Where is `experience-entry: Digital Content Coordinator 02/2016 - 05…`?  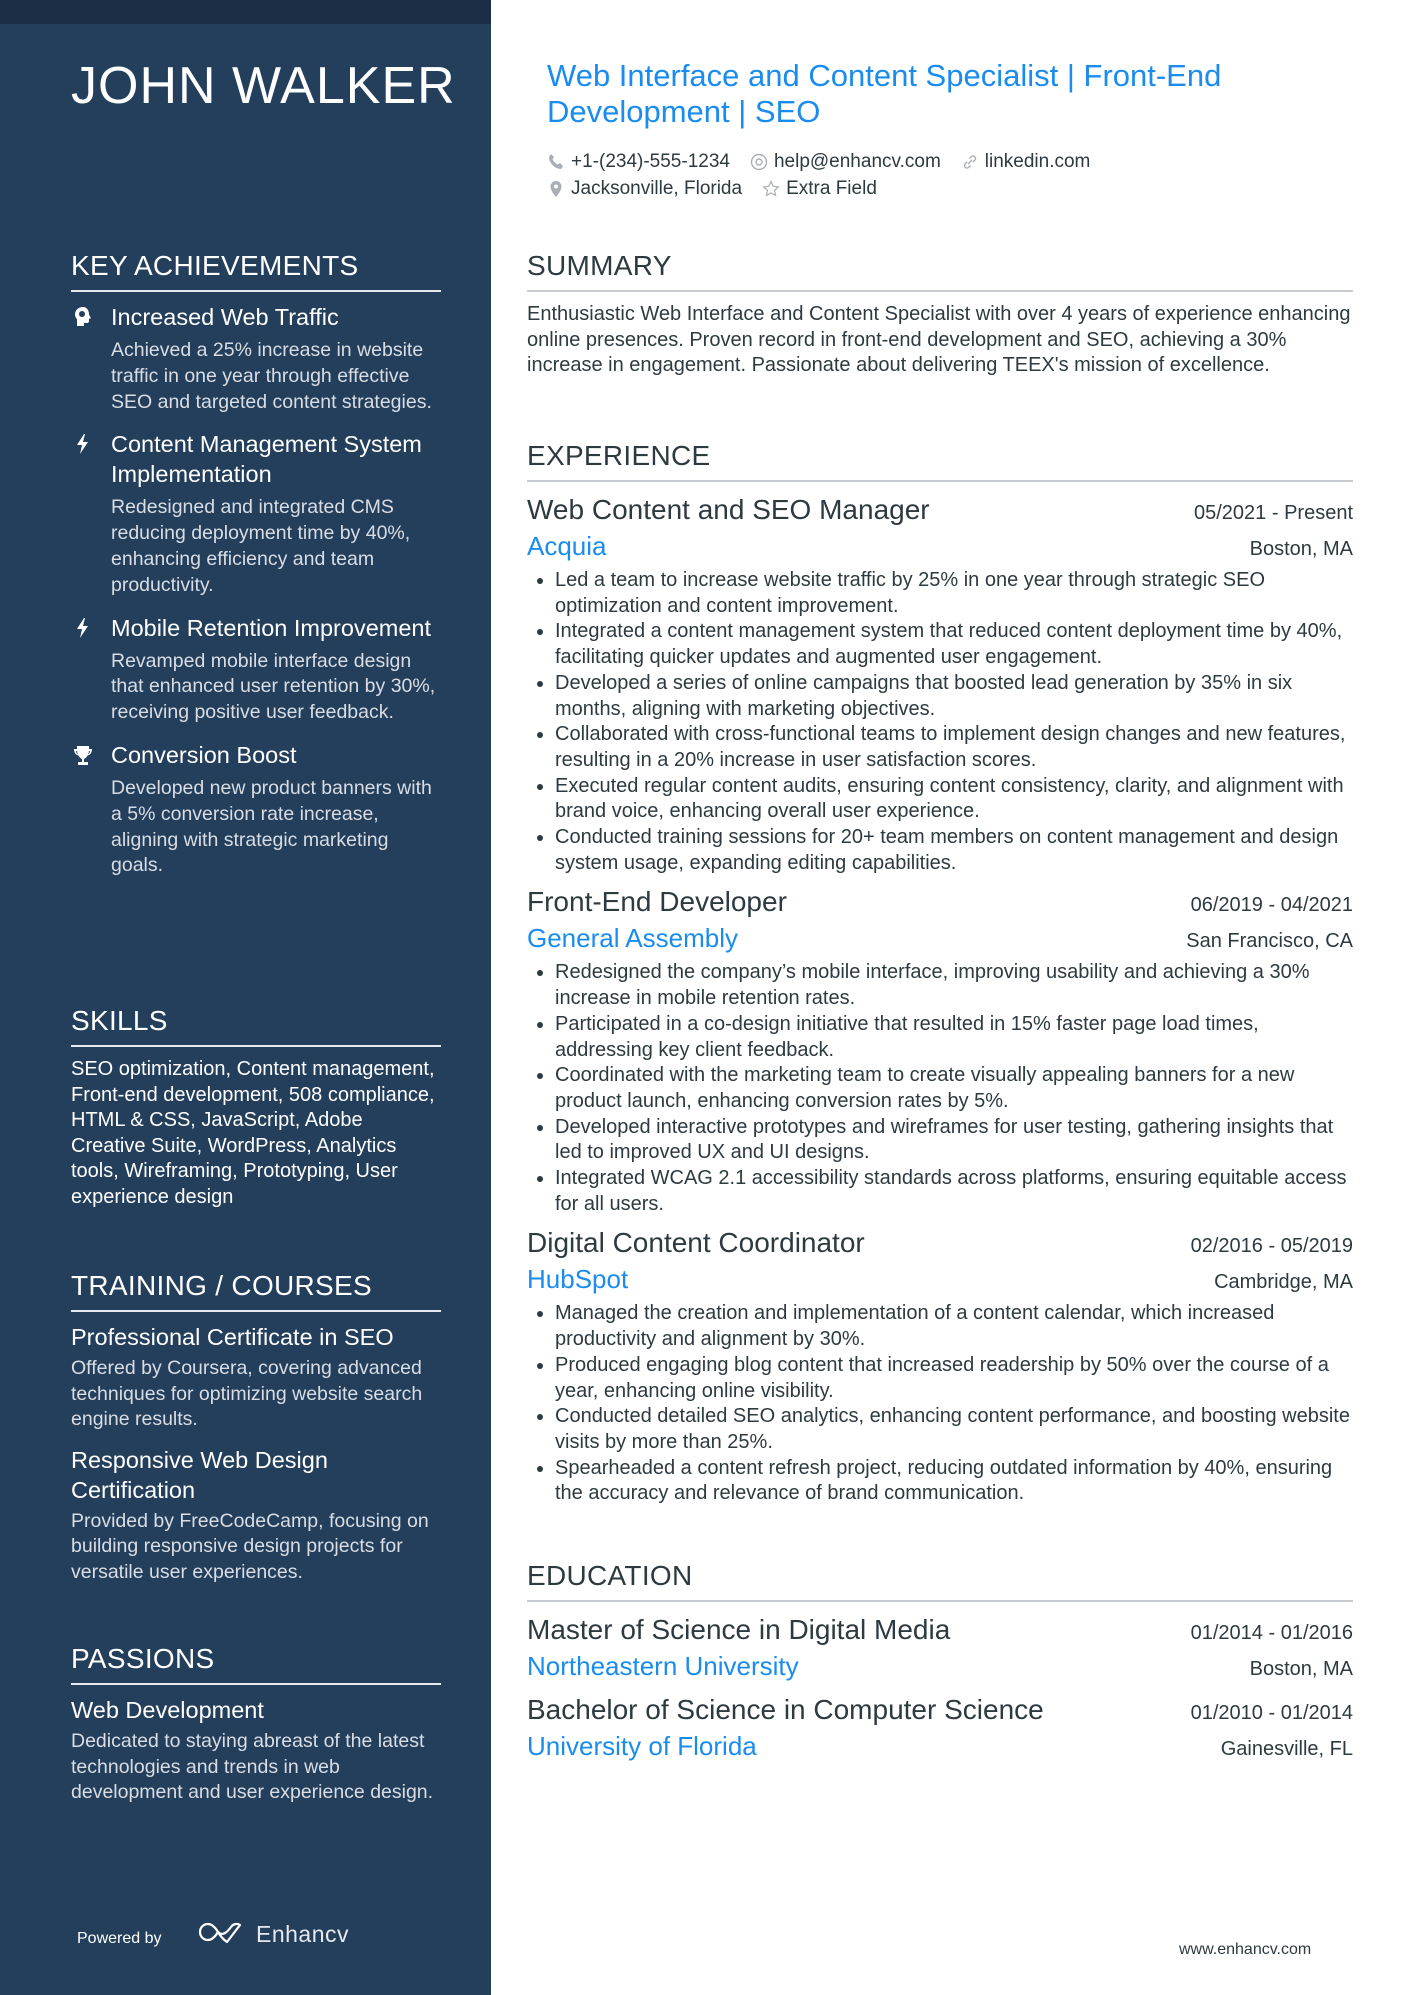 experience-entry: Digital Content Coordinator 02/2016 - 05… is located at coordinates (940, 1366).